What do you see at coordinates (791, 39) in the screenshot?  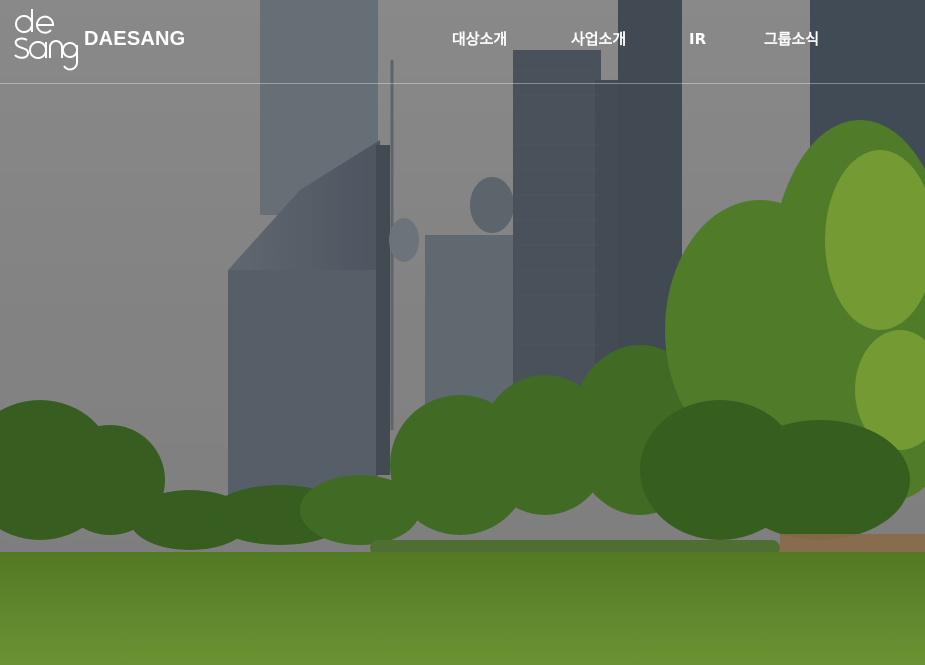 I see `nav-item-news: 그룹소식` at bounding box center [791, 39].